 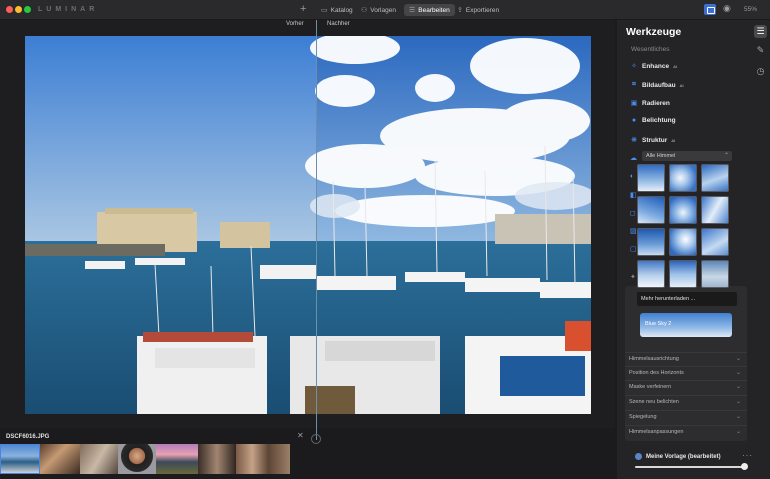 What do you see at coordinates (726, 156) in the screenshot?
I see `chevron-down-icon: ⌃` at bounding box center [726, 156].